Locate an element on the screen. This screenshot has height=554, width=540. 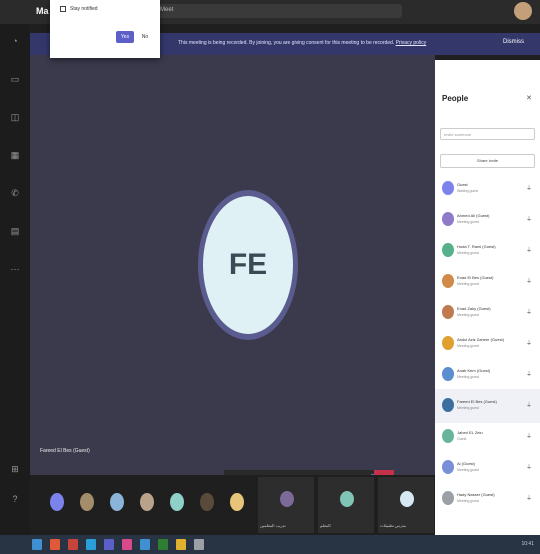
meeting-tab: Meet is located at coordinates (277, 11).